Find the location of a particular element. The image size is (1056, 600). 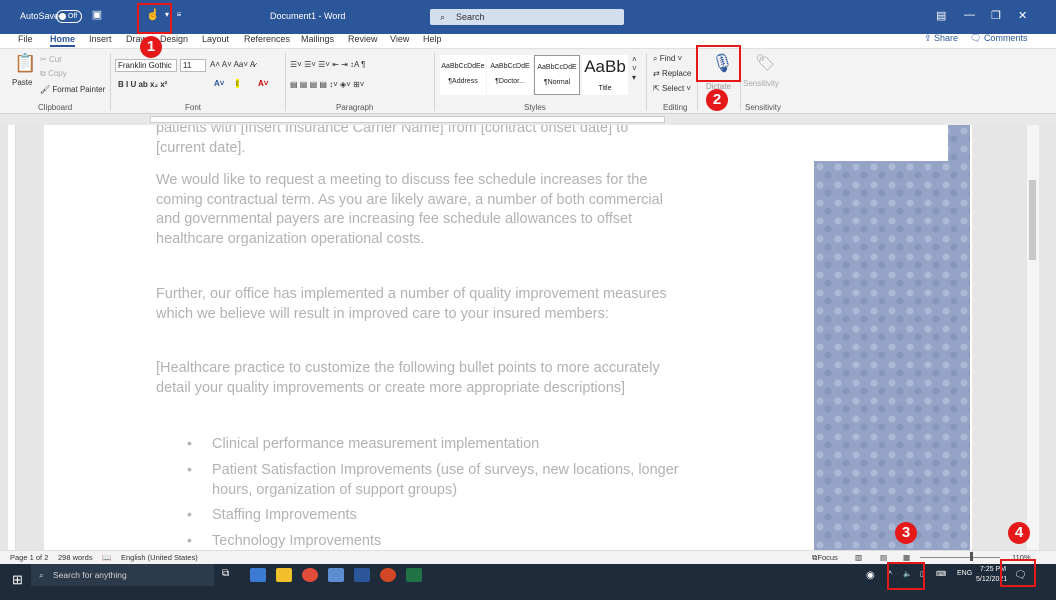

search-input: ⌕ Search is located at coordinates (527, 17).